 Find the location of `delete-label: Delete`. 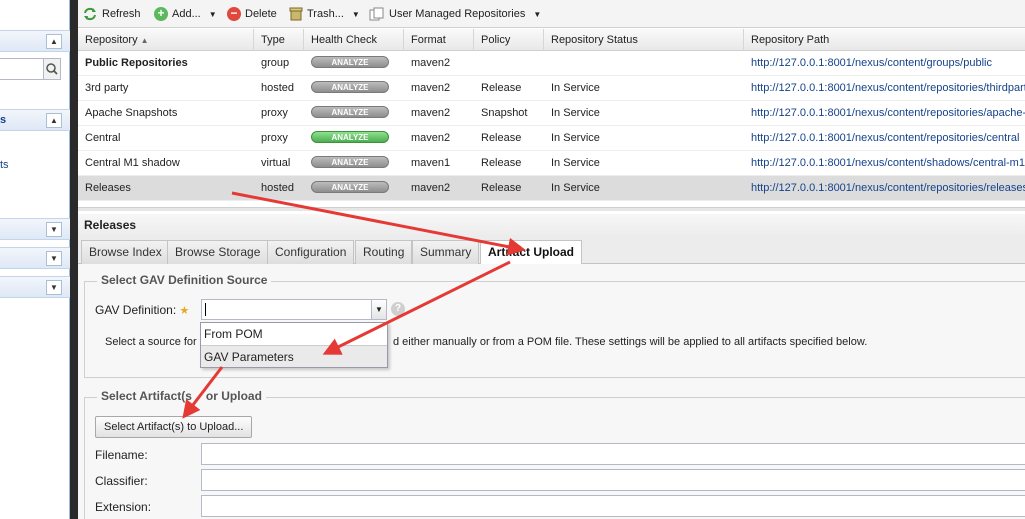

delete-label: Delete is located at coordinates (261, 14).